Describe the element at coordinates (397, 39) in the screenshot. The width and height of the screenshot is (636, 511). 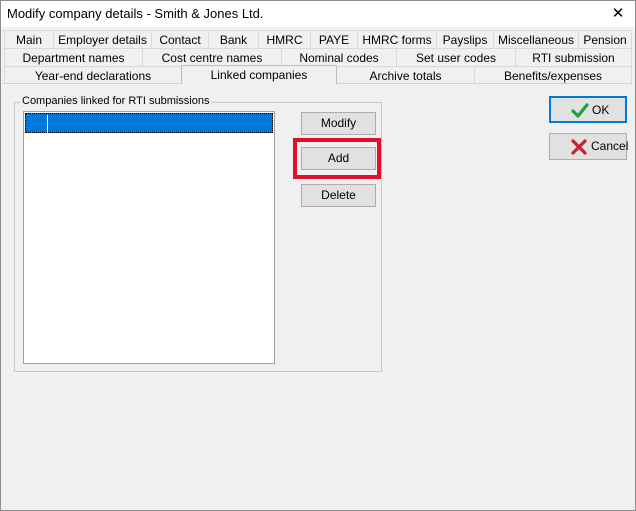
I see `tab-hmrc-forms: HMRC forms` at that location.